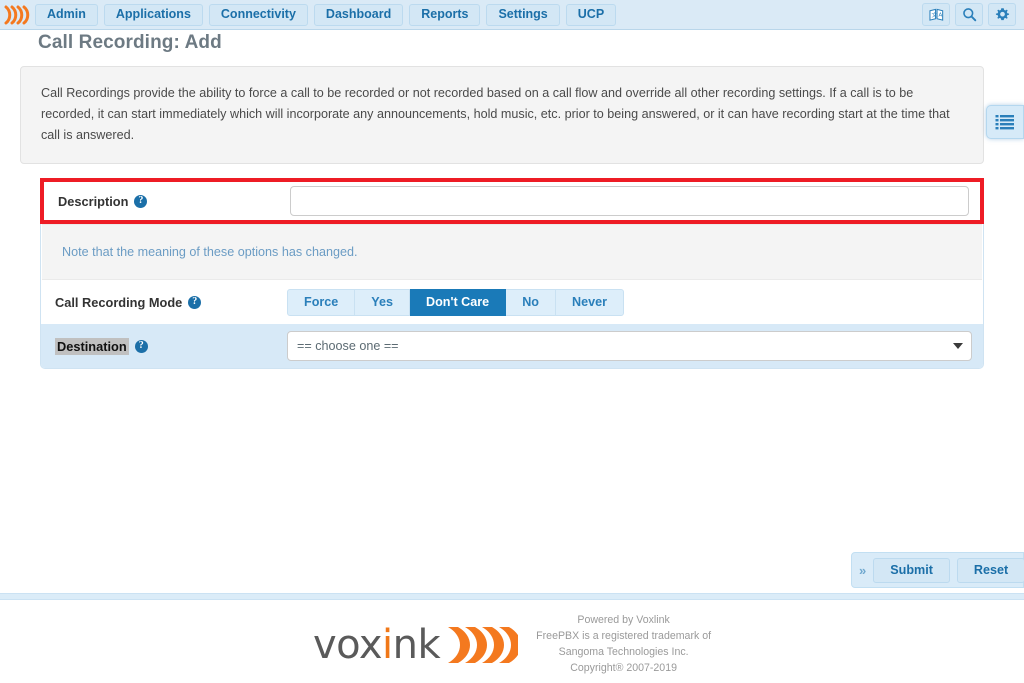  I want to click on voxlink-wordmark: voxink, so click(376, 645).